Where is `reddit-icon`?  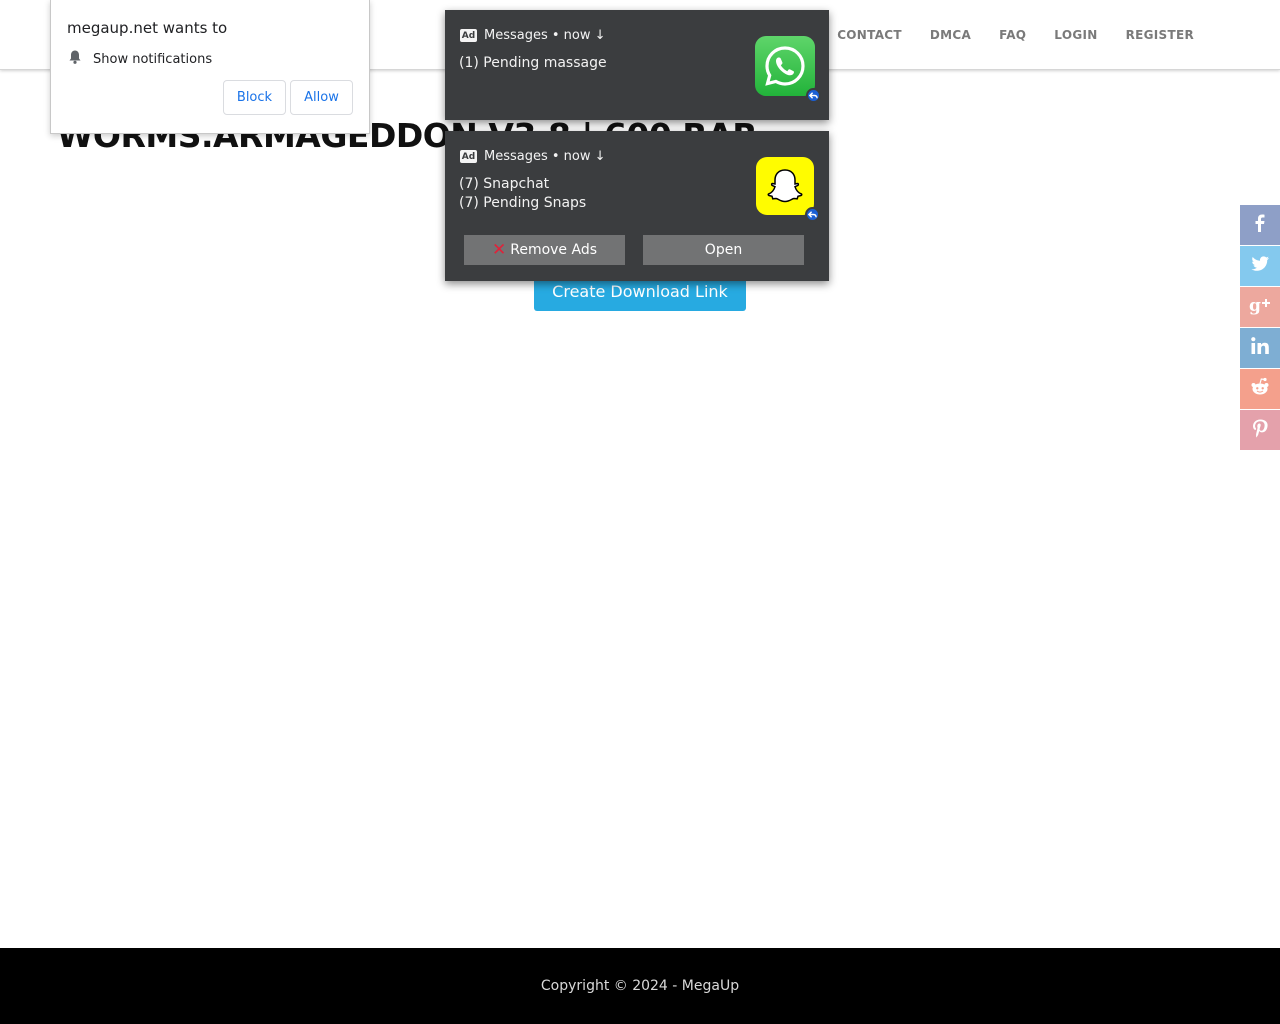
reddit-icon is located at coordinates (1260, 389).